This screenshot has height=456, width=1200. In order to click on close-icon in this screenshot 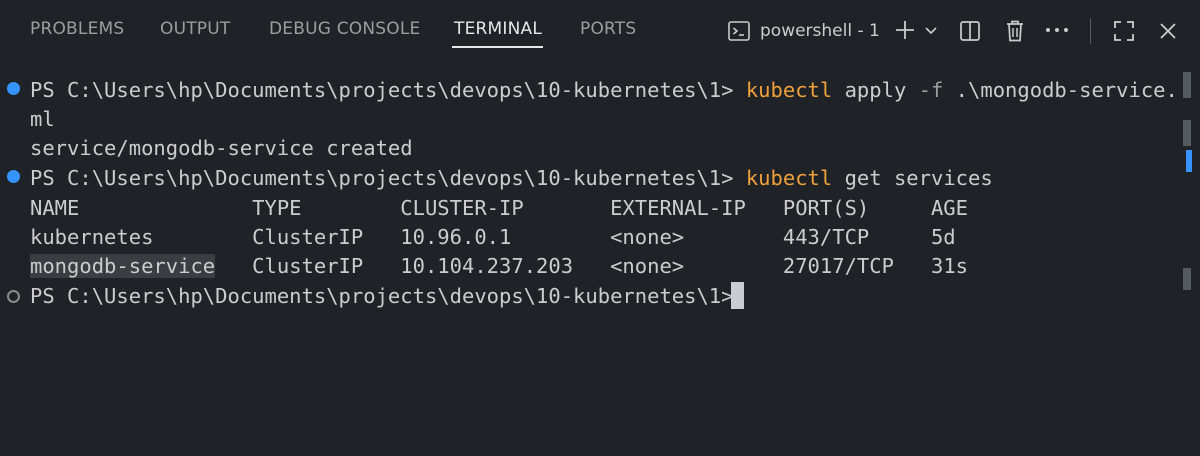, I will do `click(1168, 31)`.